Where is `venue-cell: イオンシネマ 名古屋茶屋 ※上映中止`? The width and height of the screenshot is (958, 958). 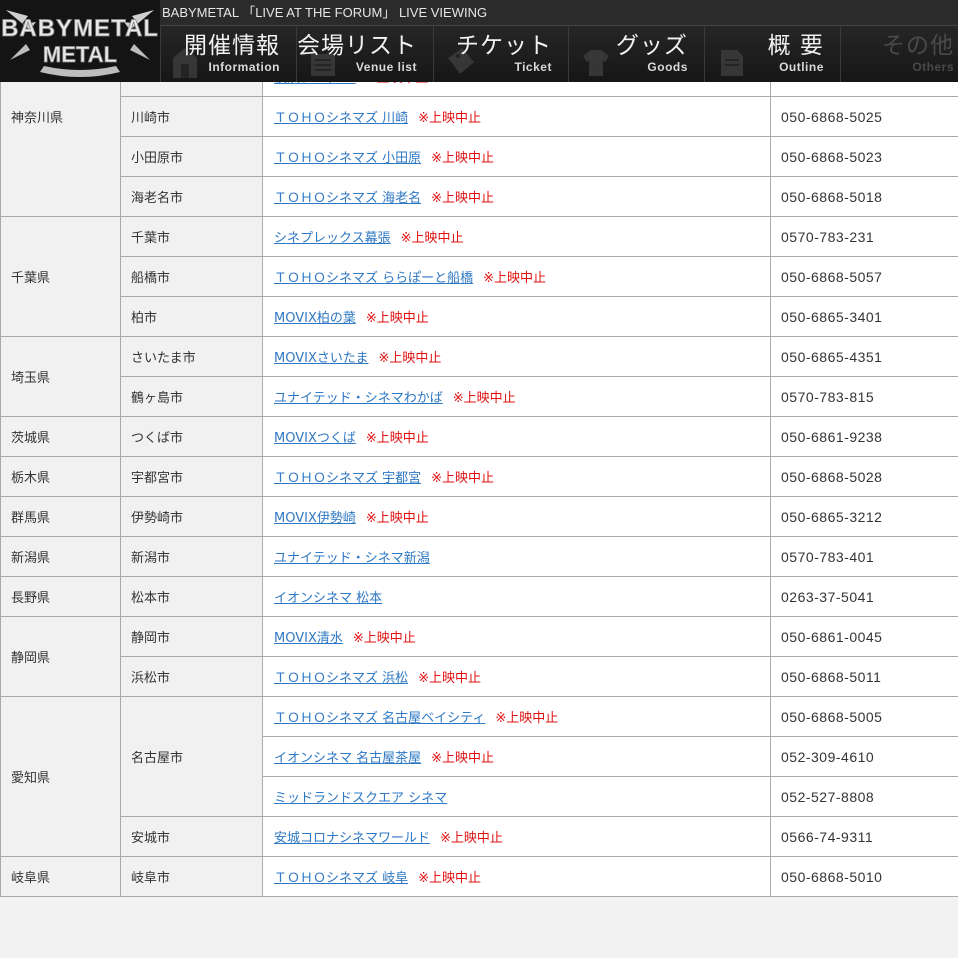 venue-cell: イオンシネマ 名古屋茶屋 ※上映中止 is located at coordinates (516, 756).